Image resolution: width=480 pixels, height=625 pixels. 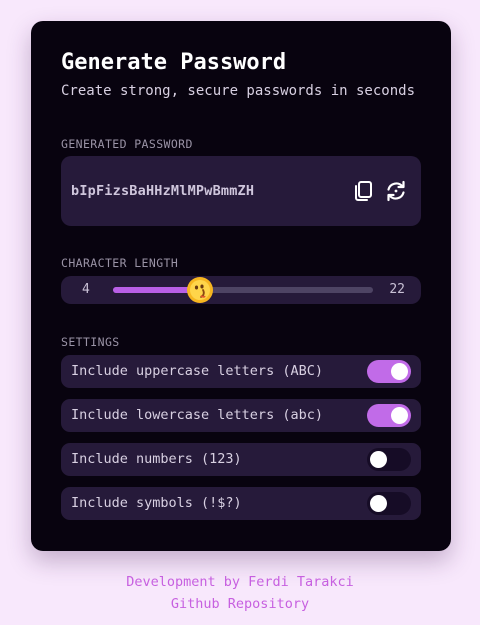 I want to click on setting-lowercase: Include lowercase letters (abc), so click(x=241, y=415).